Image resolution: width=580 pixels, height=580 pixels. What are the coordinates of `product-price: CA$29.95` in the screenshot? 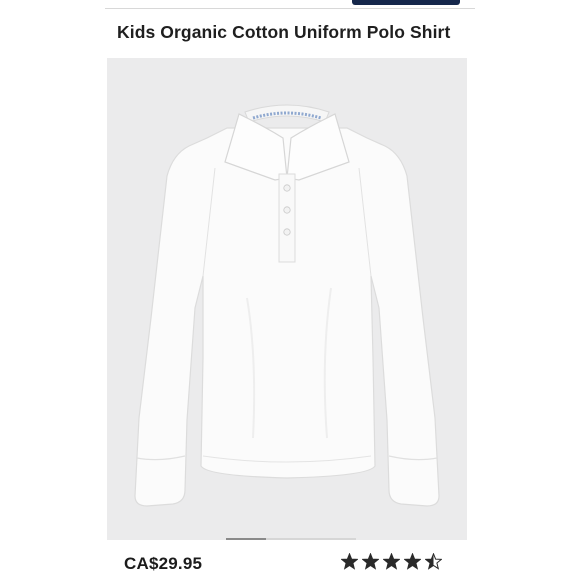 It's located at (163, 563).